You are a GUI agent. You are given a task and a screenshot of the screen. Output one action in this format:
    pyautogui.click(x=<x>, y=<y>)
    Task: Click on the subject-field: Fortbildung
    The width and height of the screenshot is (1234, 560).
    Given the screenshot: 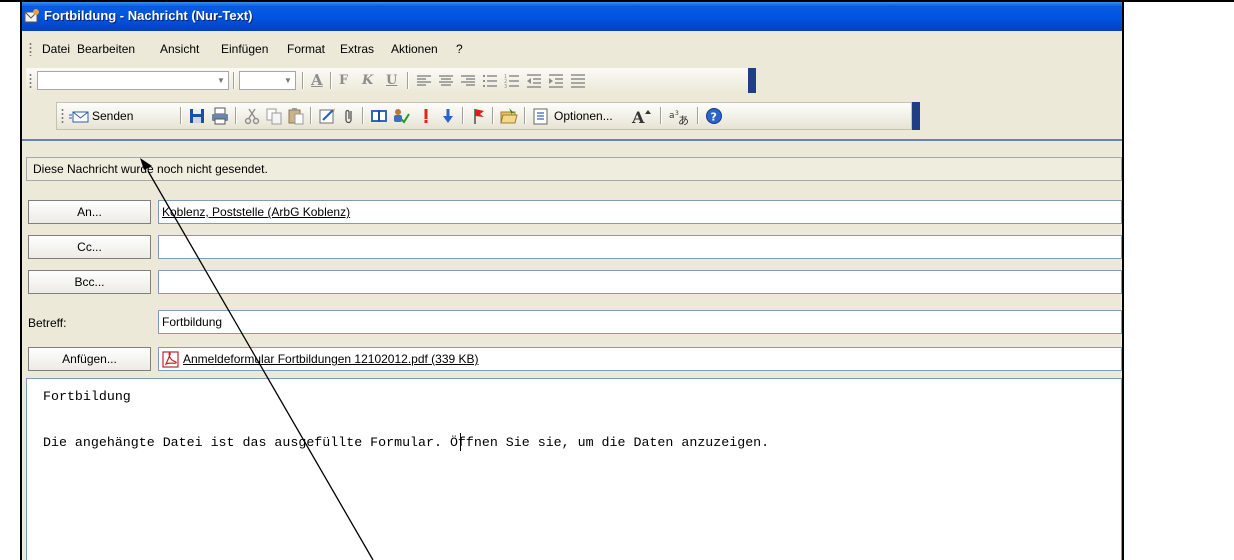 What is the action you would take?
    pyautogui.click(x=640, y=322)
    